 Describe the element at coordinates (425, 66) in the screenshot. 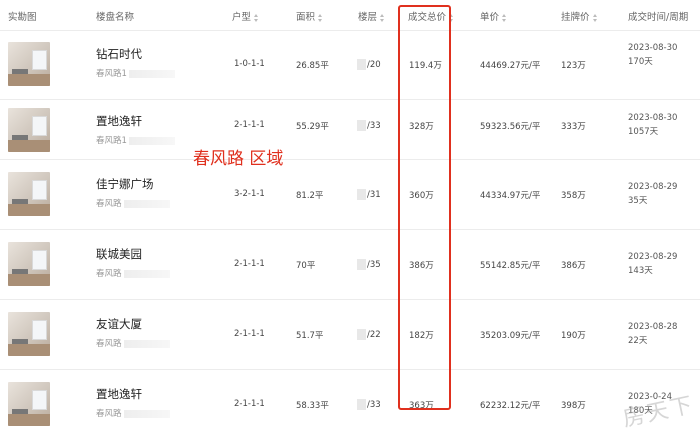

I see `total-price-value: 119.4万` at that location.